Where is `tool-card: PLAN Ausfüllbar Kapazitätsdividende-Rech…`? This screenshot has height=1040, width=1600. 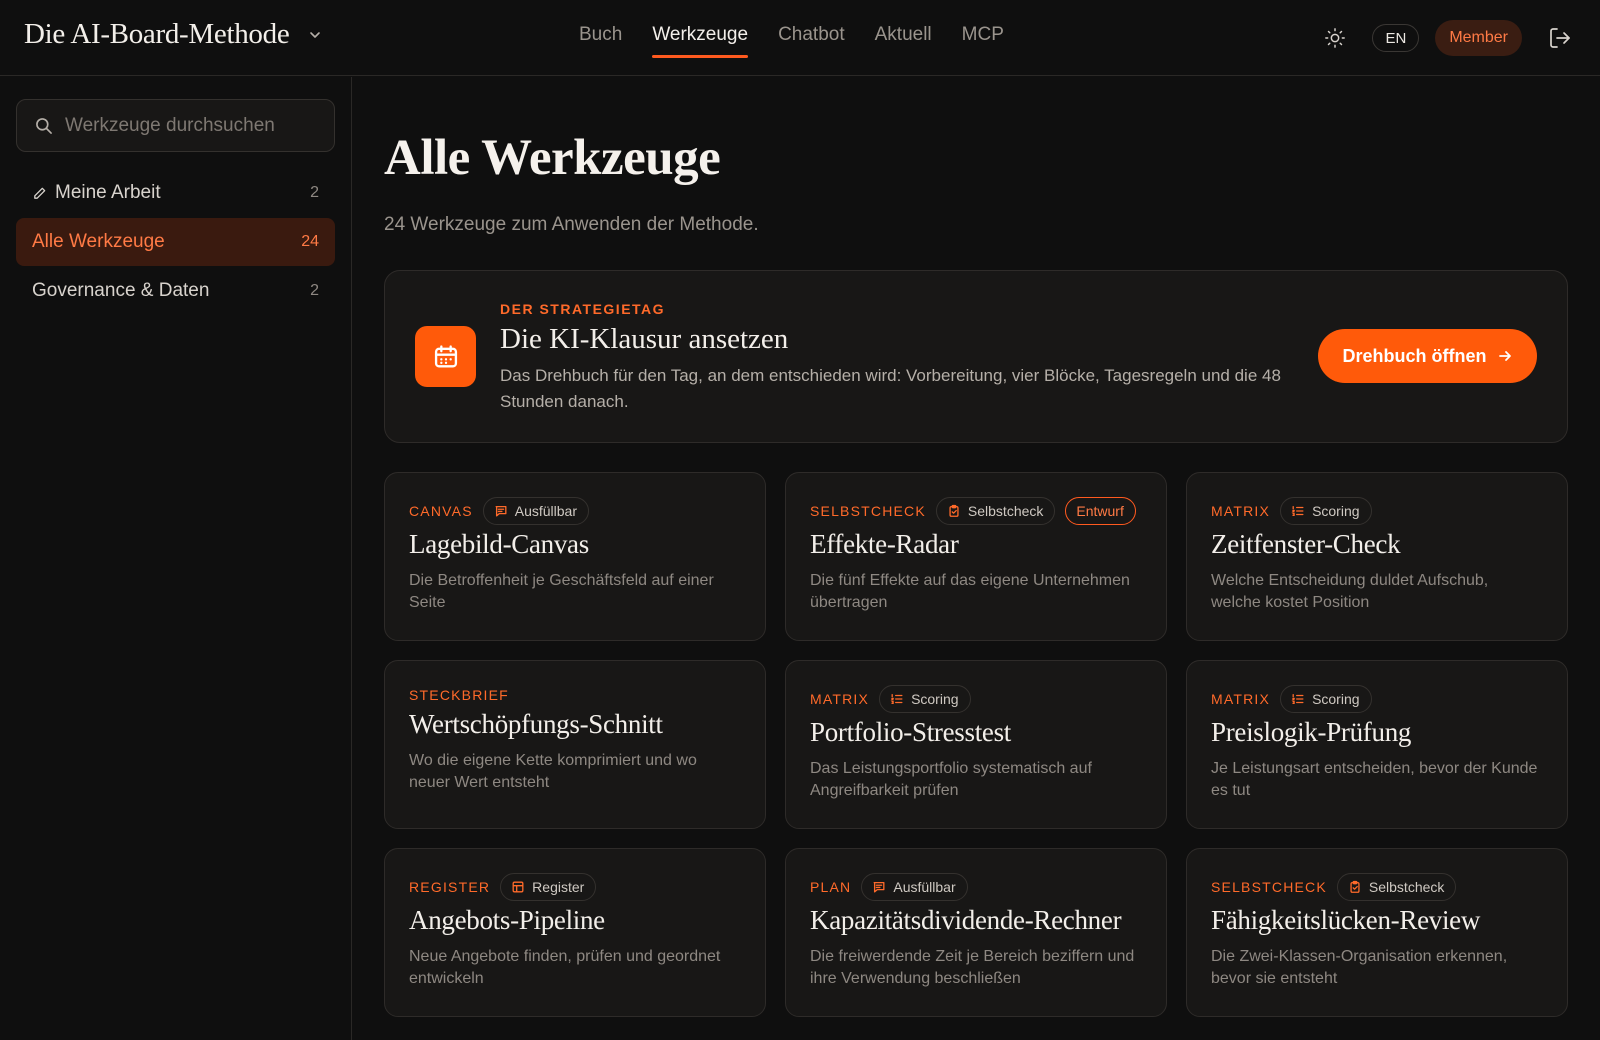
tool-card: PLAN Ausfüllbar Kapazitätsdividende-Rech… is located at coordinates (976, 932).